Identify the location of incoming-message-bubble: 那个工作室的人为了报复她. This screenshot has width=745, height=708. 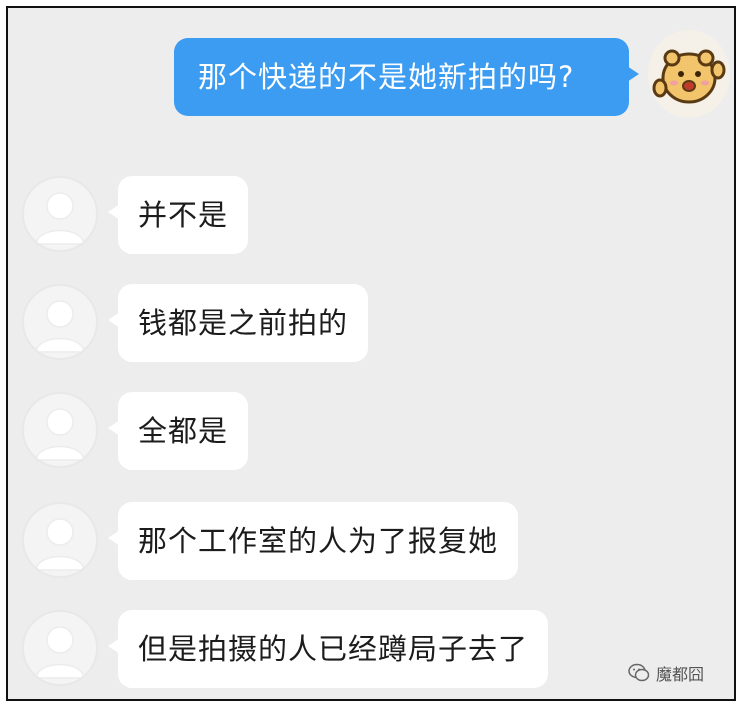
(313, 541).